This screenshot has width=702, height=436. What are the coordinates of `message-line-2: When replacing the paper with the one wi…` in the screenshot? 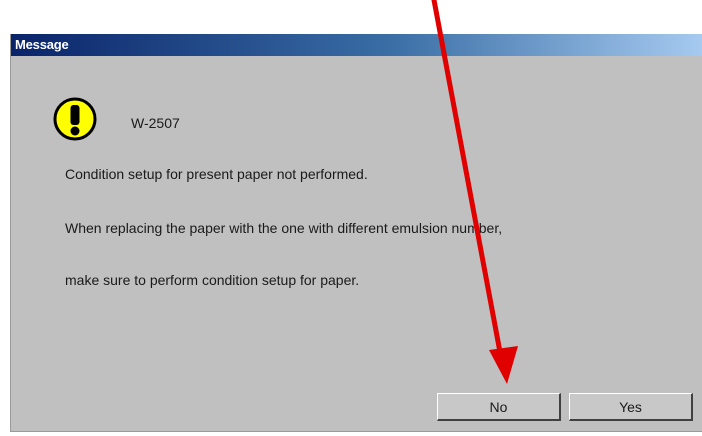 It's located at (284, 228).